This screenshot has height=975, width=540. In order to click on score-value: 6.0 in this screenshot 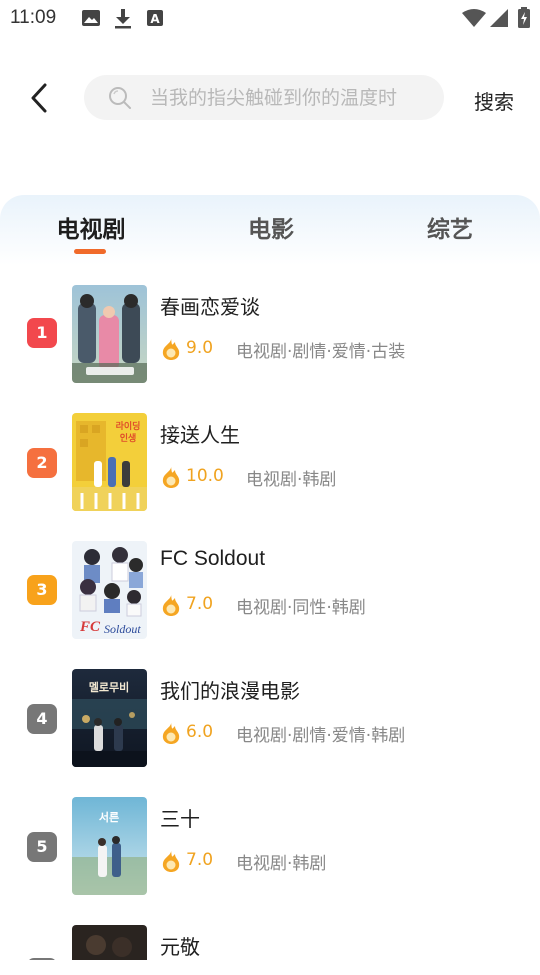, I will do `click(200, 732)`.